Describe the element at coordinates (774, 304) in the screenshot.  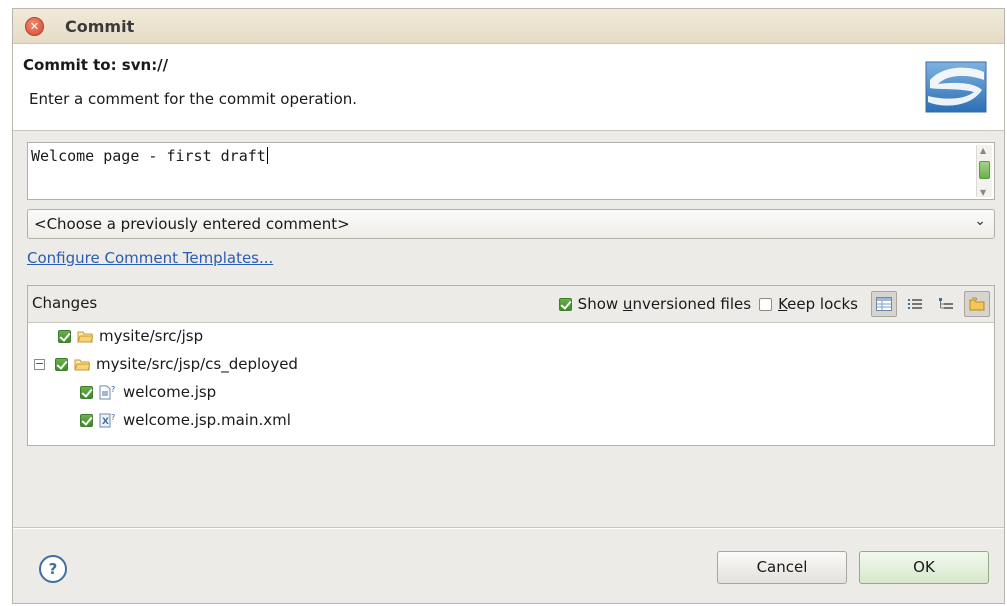
I see `changes-controls: Show unversioned files Keep locks` at that location.